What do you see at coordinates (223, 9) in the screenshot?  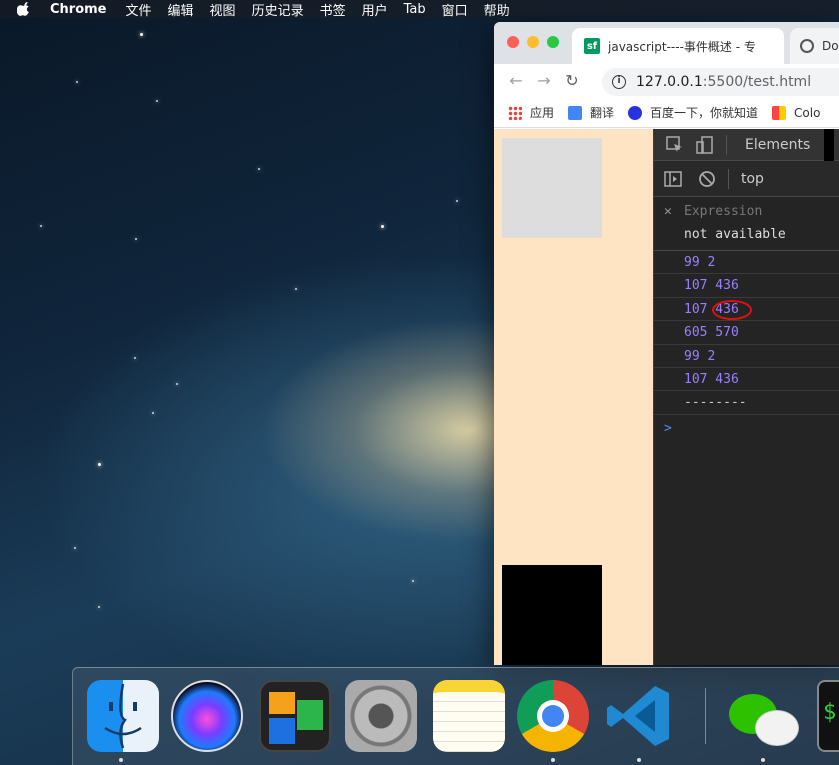 I see `menu-view: 视图` at bounding box center [223, 9].